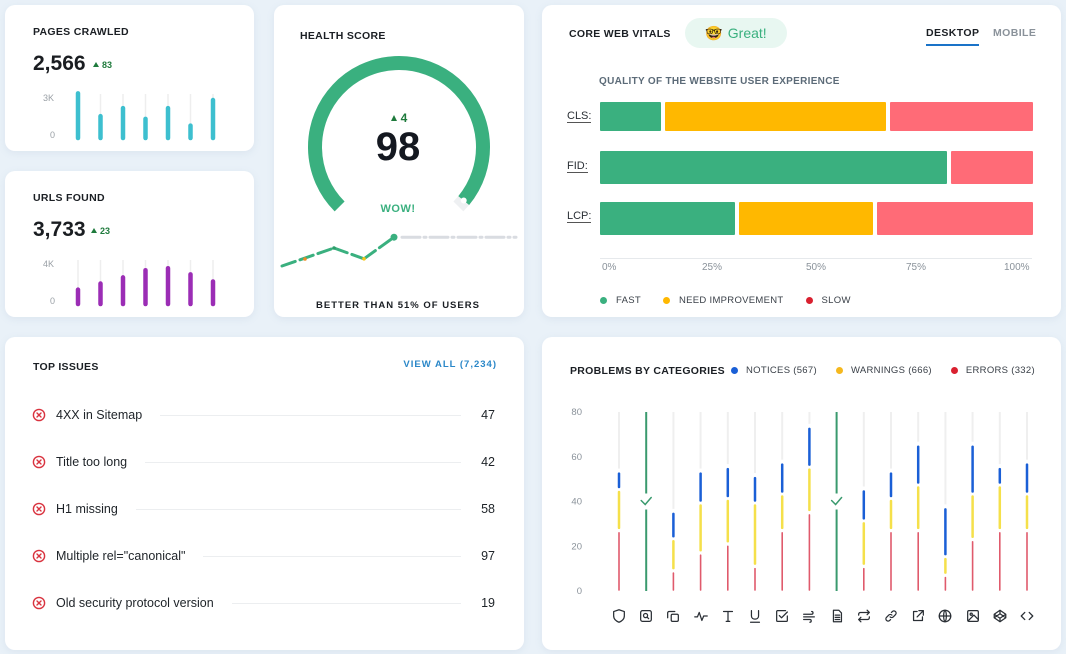 The width and height of the screenshot is (1066, 654). Describe the element at coordinates (102, 65) in the screenshot. I see `pages-crawled-delta: 83` at that location.